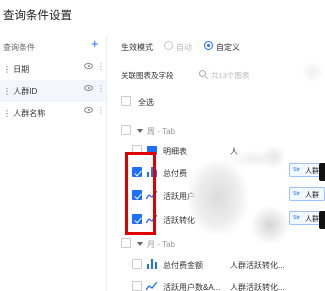 The height and width of the screenshot is (291, 325). Describe the element at coordinates (20, 91) in the screenshot. I see `sidebar-item-label: ⋮ 人群ID` at that location.